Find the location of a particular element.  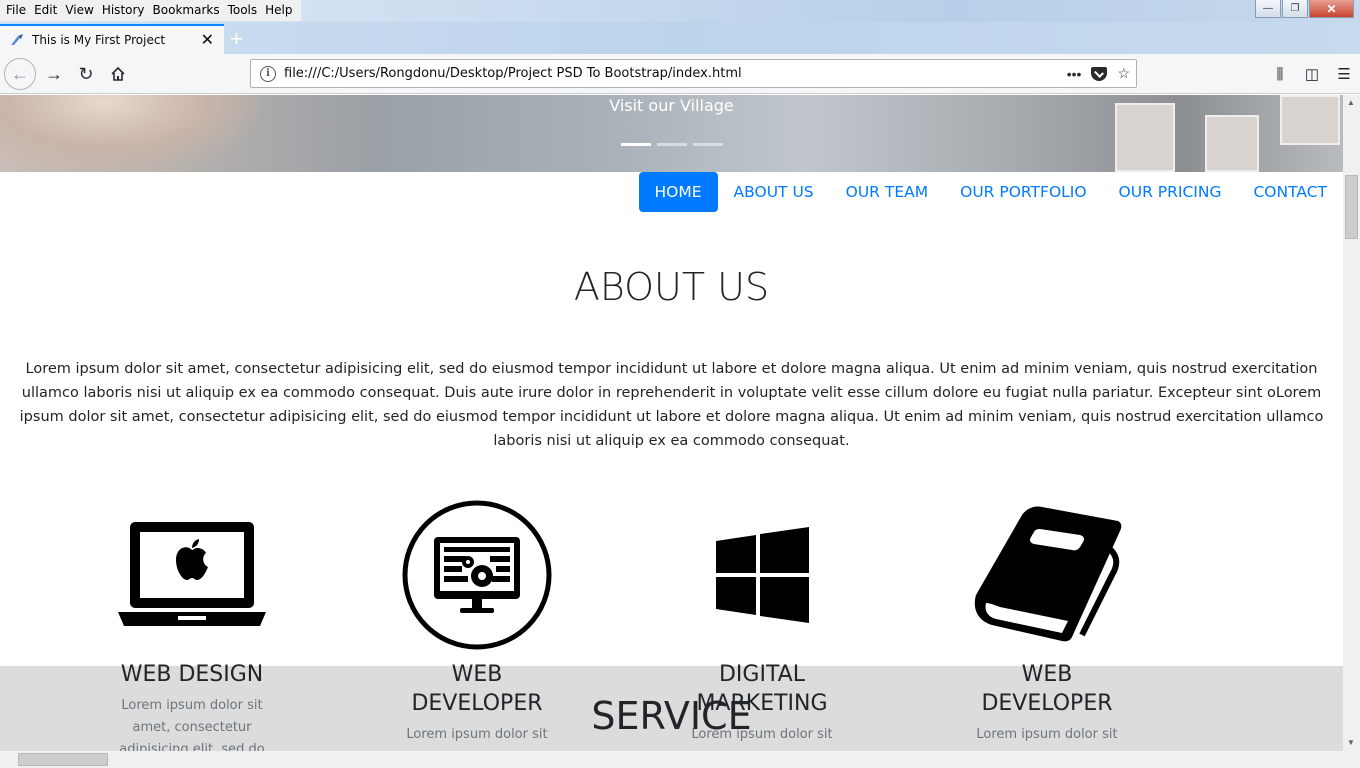

pocket-icon is located at coordinates (1099, 73).